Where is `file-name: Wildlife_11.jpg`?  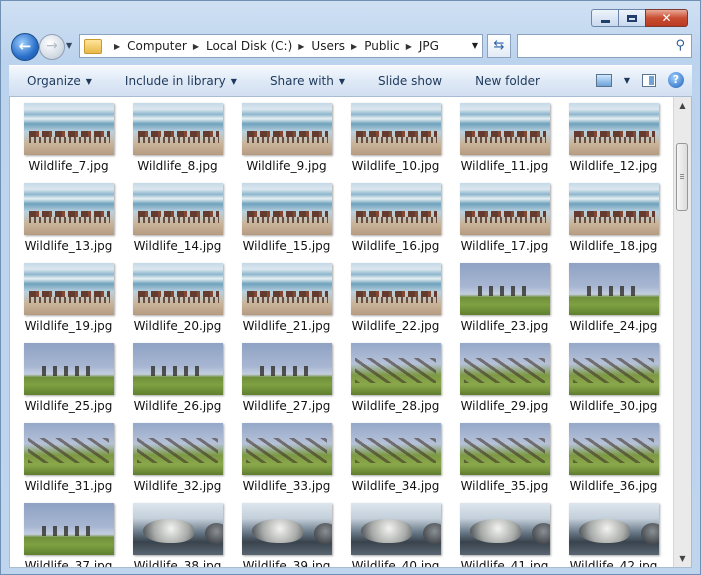 file-name: Wildlife_11.jpg is located at coordinates (505, 166).